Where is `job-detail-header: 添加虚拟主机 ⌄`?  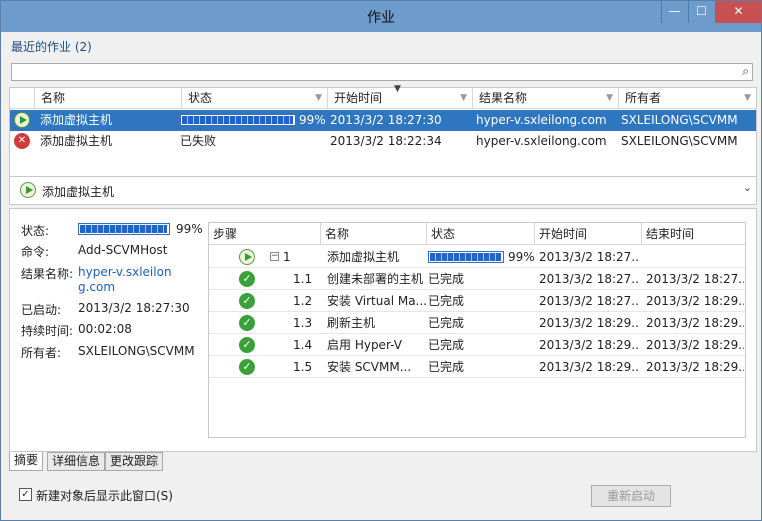 job-detail-header: 添加虚拟主机 ⌄ is located at coordinates (383, 191).